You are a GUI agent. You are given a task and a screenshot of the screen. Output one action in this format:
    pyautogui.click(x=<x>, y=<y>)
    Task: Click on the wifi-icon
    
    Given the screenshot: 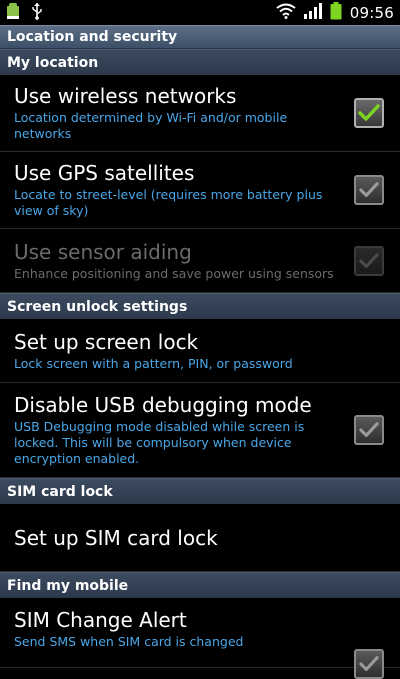 What is the action you would take?
    pyautogui.click(x=286, y=13)
    